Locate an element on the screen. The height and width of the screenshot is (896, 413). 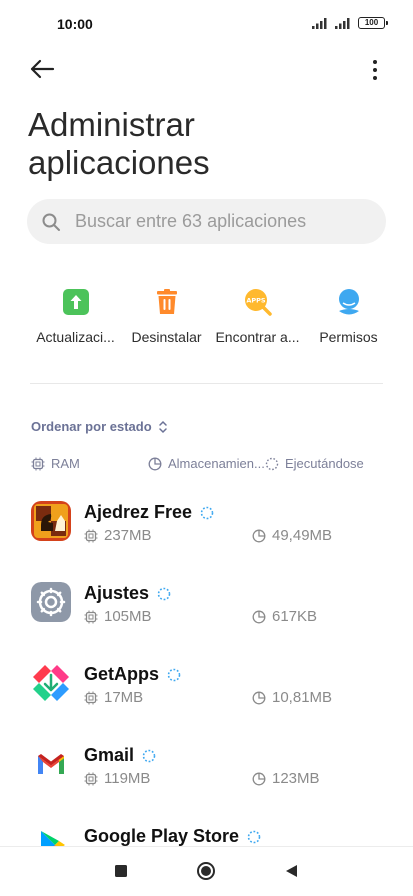
back-button is located at coordinates (44, 69).